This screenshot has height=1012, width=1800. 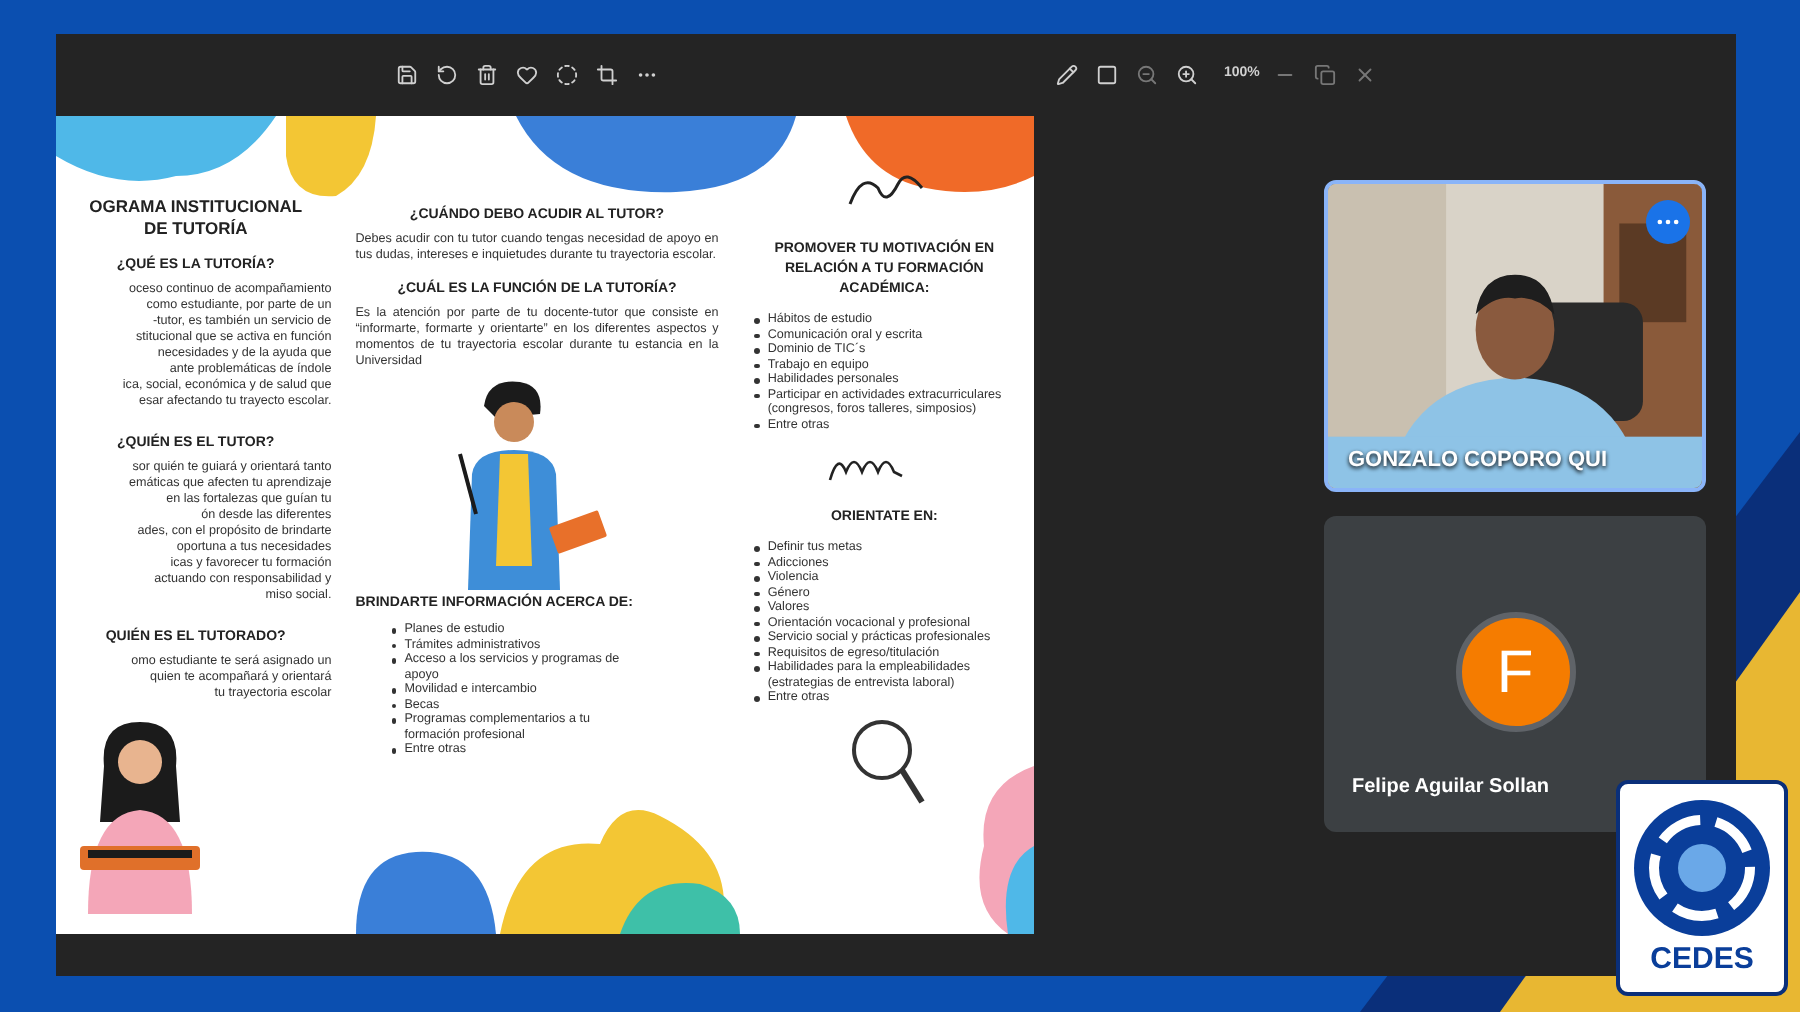 I want to click on save-icon, so click(x=406, y=75).